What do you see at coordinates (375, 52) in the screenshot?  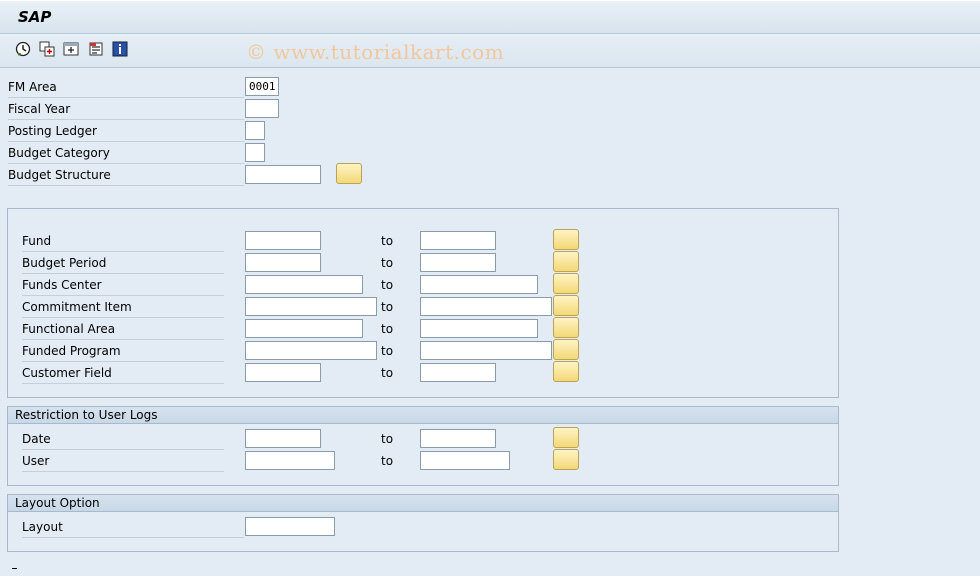 I see `watermark: © www.tutorialkart.com` at bounding box center [375, 52].